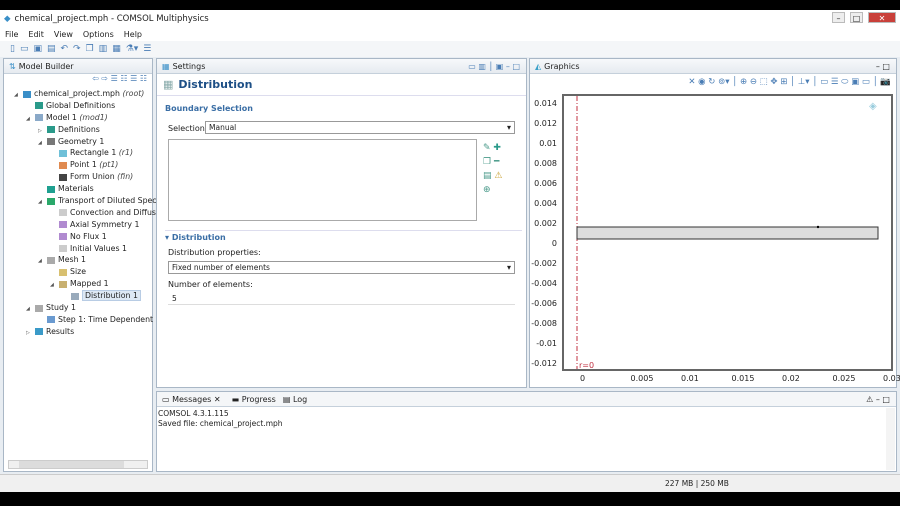 This screenshot has height=506, width=900. I want to click on scrollbar-thumb, so click(71, 464).